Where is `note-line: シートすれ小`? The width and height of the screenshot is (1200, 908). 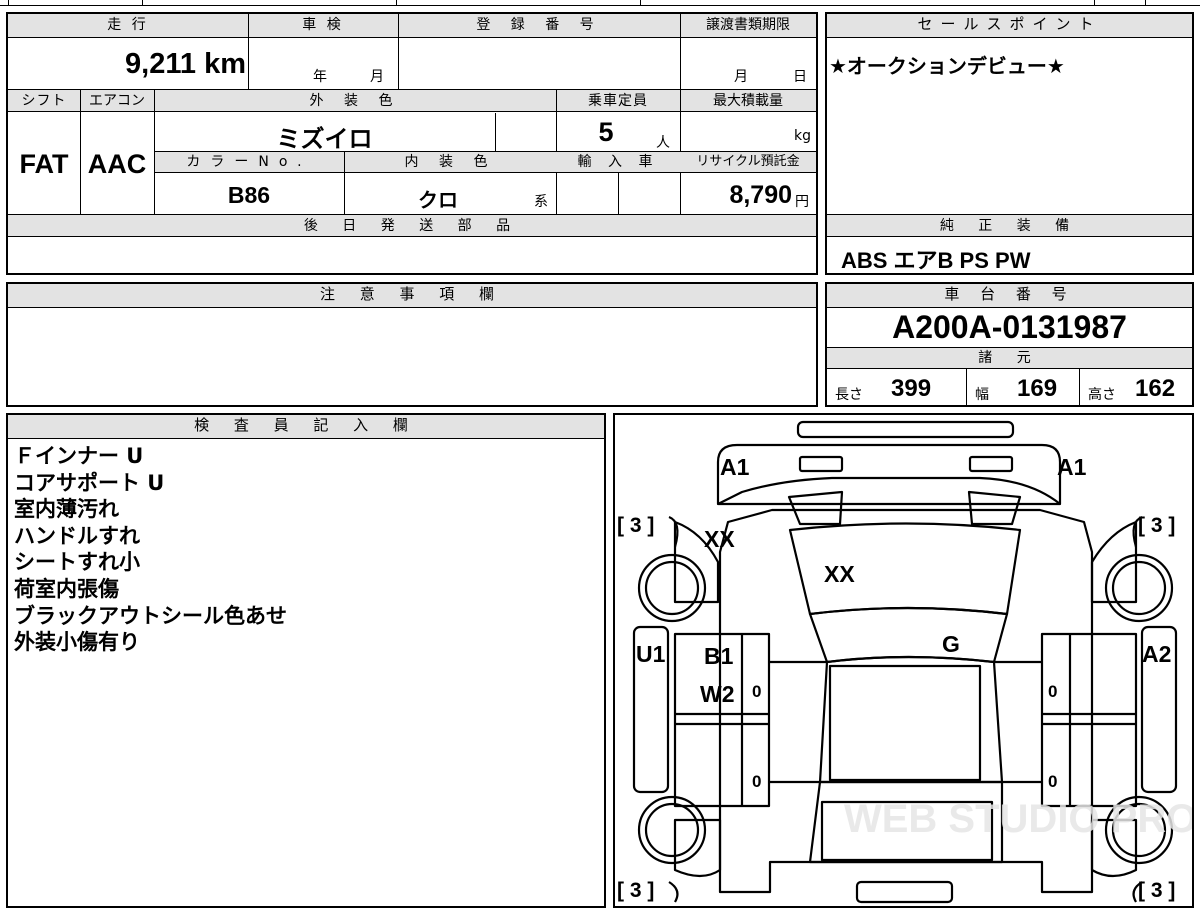
note-line: シートすれ小 is located at coordinates (77, 562).